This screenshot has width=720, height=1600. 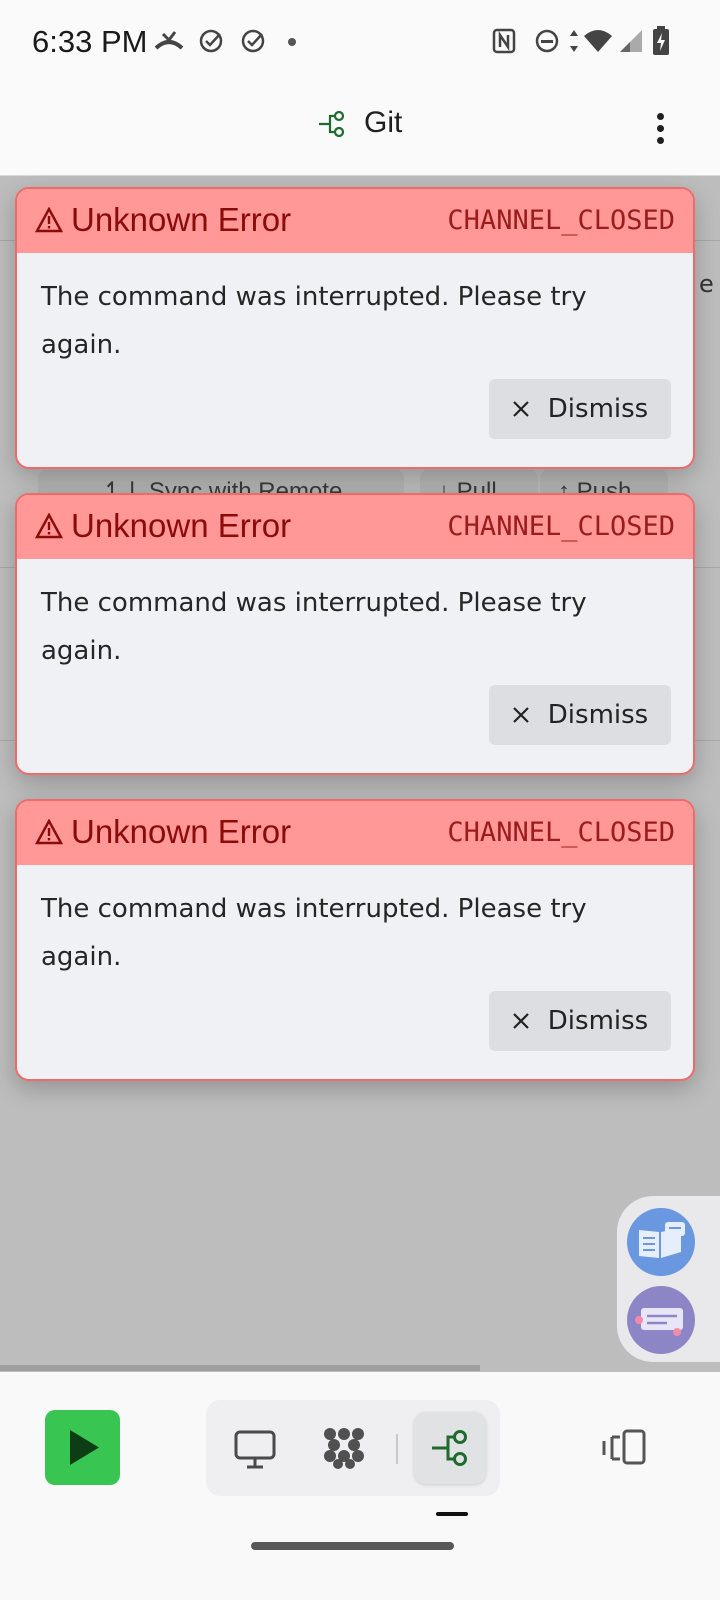 I want to click on run-button, so click(x=82, y=1447).